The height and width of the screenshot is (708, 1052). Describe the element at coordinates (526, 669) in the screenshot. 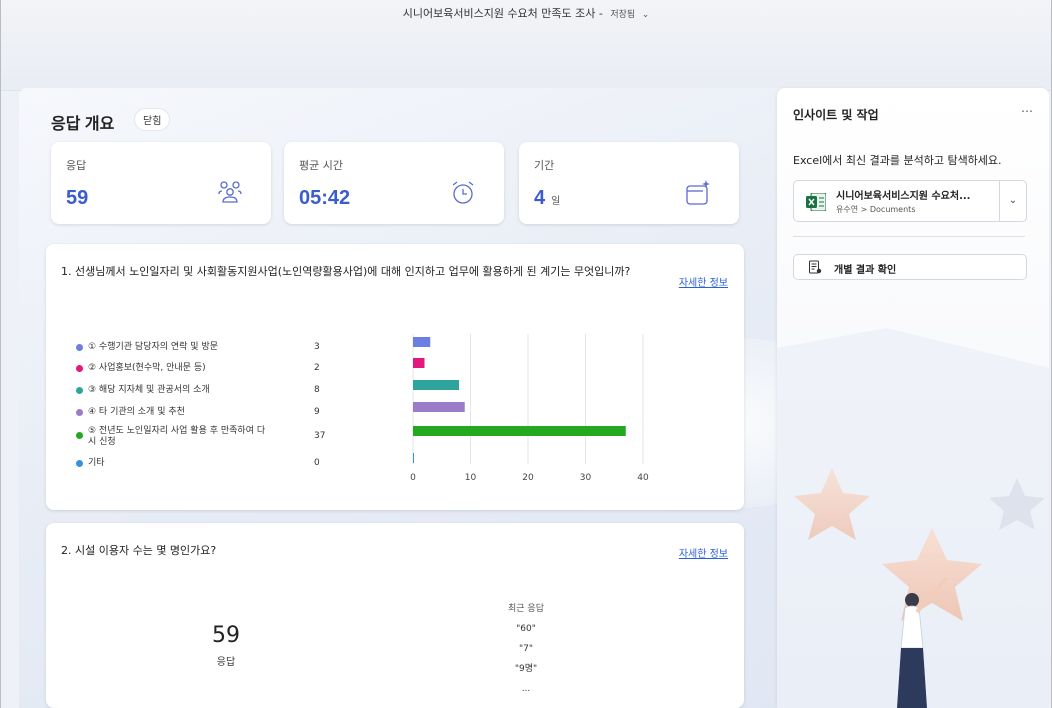

I see `recent-response: "9명"` at that location.